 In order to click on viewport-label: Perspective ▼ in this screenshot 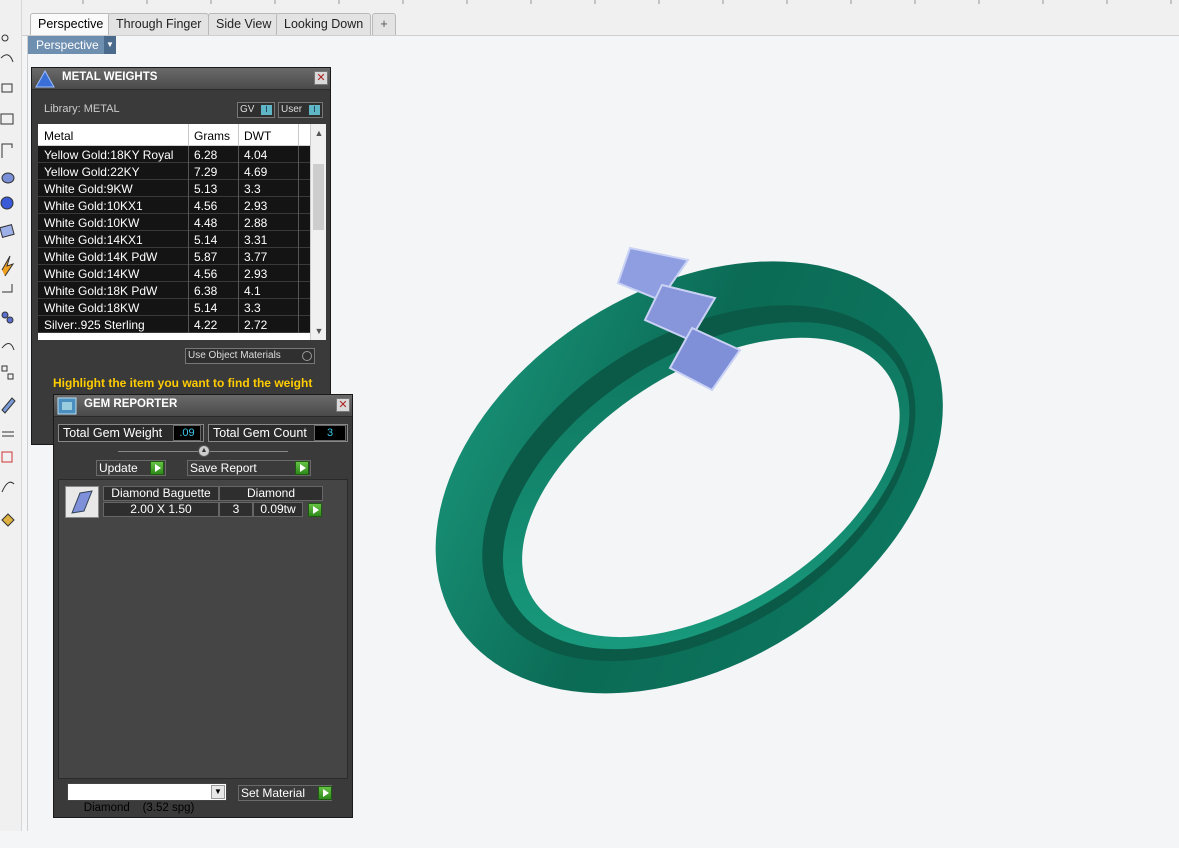, I will do `click(72, 45)`.